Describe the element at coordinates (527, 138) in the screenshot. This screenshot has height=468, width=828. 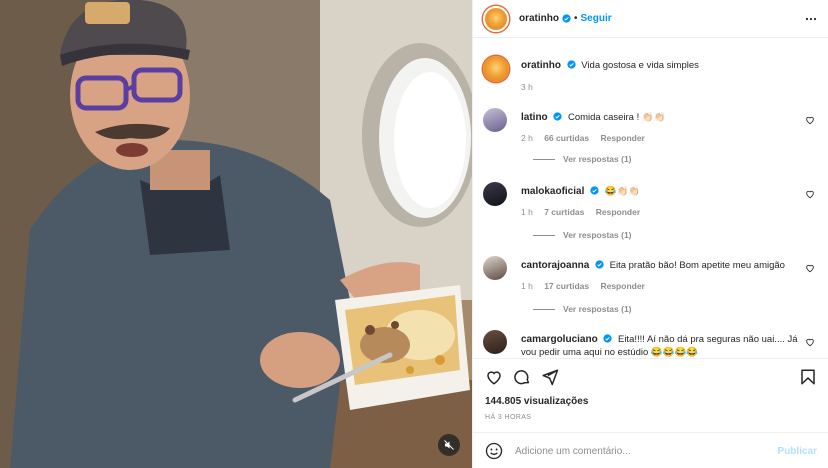
I see `comment-time: 2 h` at that location.